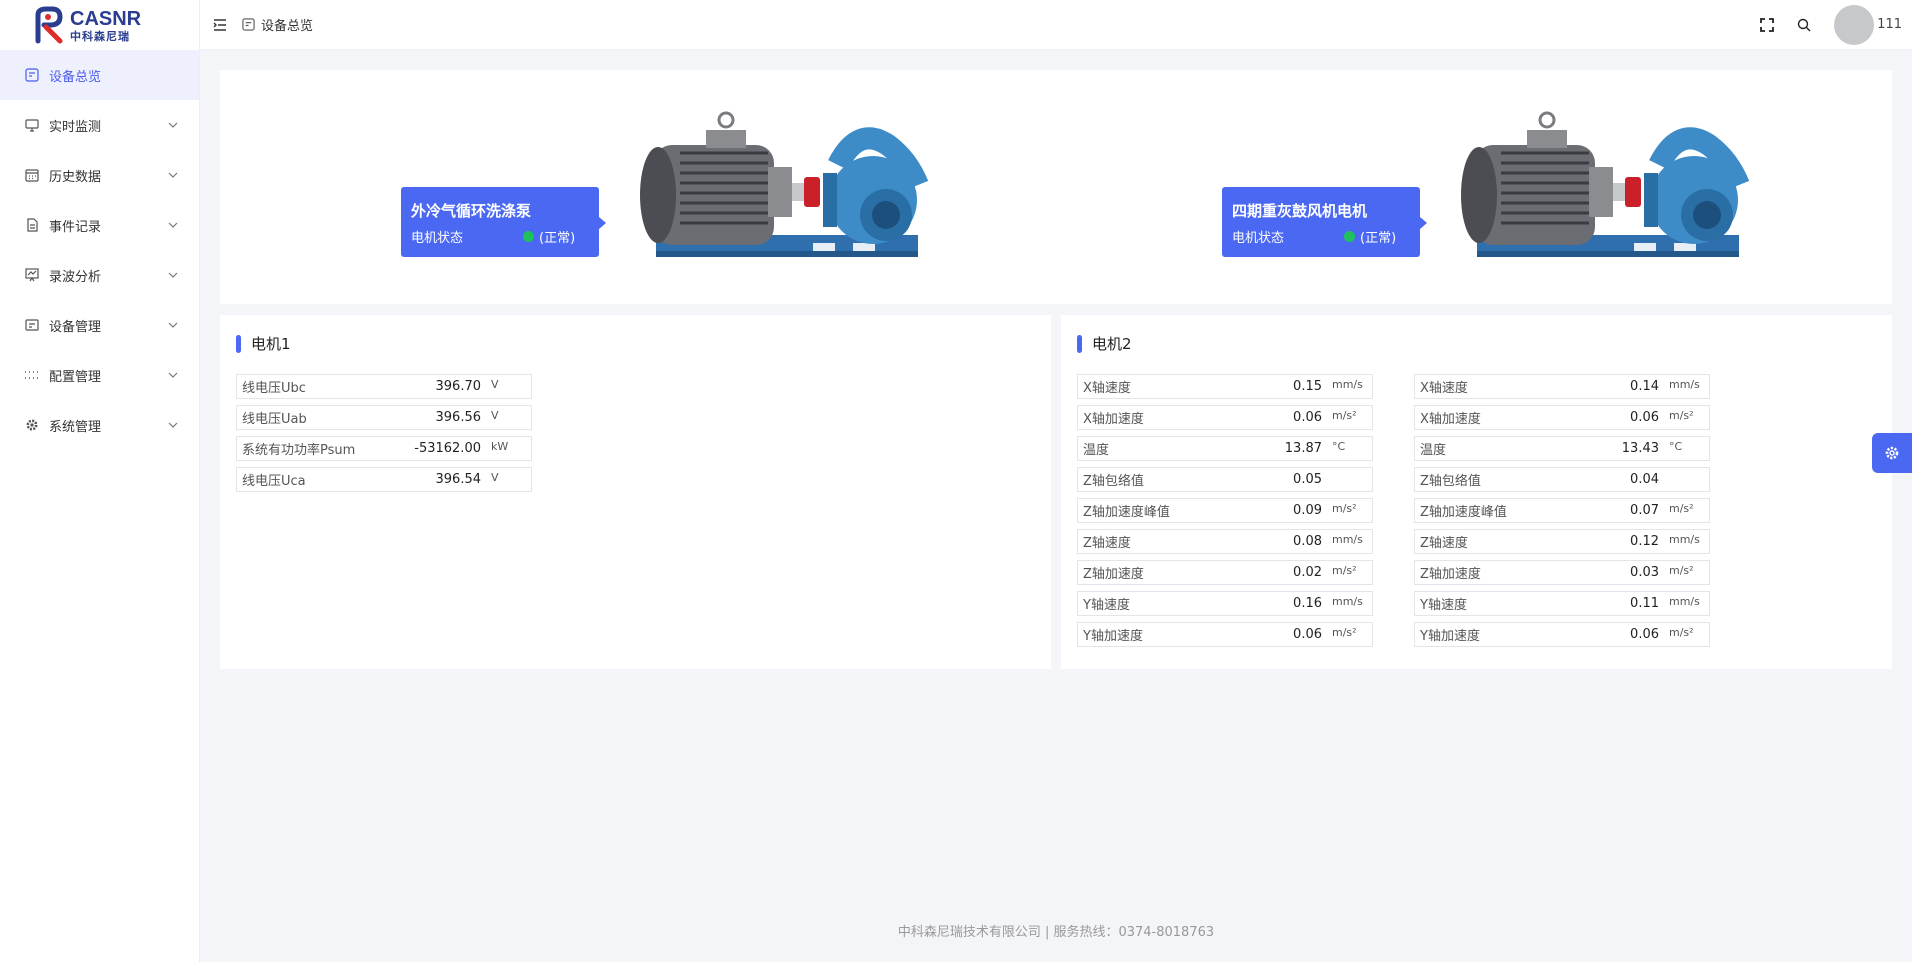 This screenshot has height=962, width=1912. I want to click on data-label: Z轴速度, so click(1107, 543).